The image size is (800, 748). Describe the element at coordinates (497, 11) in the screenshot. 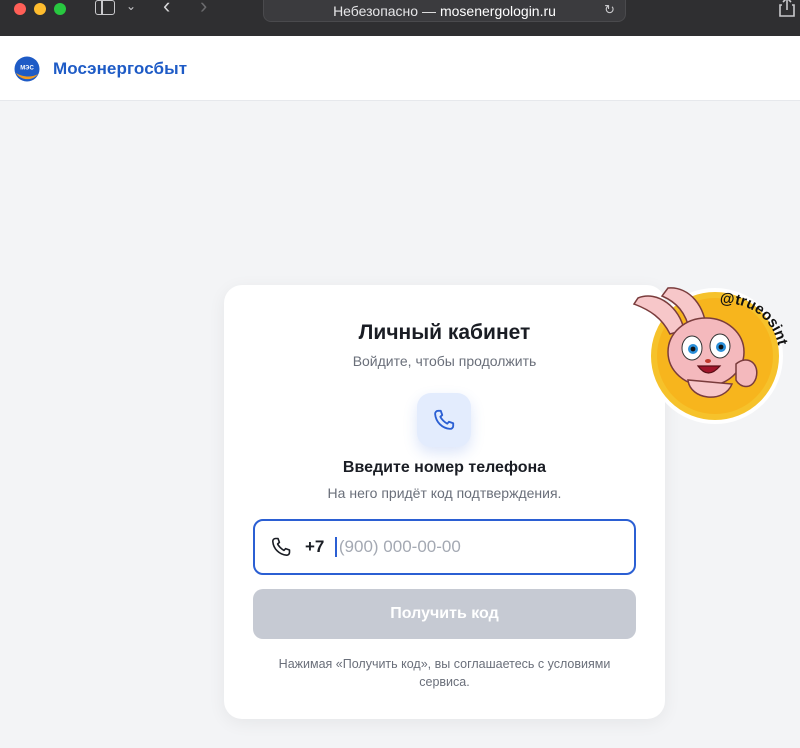

I see `url-domain: mosenergologin.ru` at that location.